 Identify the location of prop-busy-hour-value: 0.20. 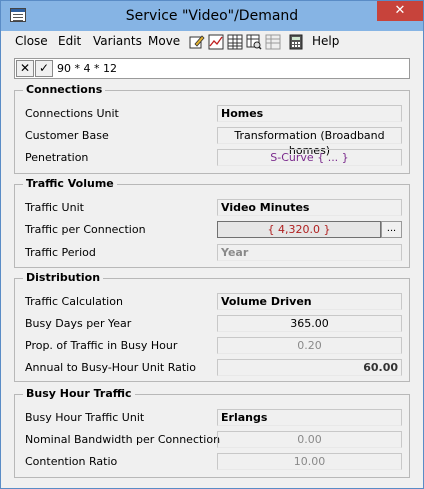
(309, 345).